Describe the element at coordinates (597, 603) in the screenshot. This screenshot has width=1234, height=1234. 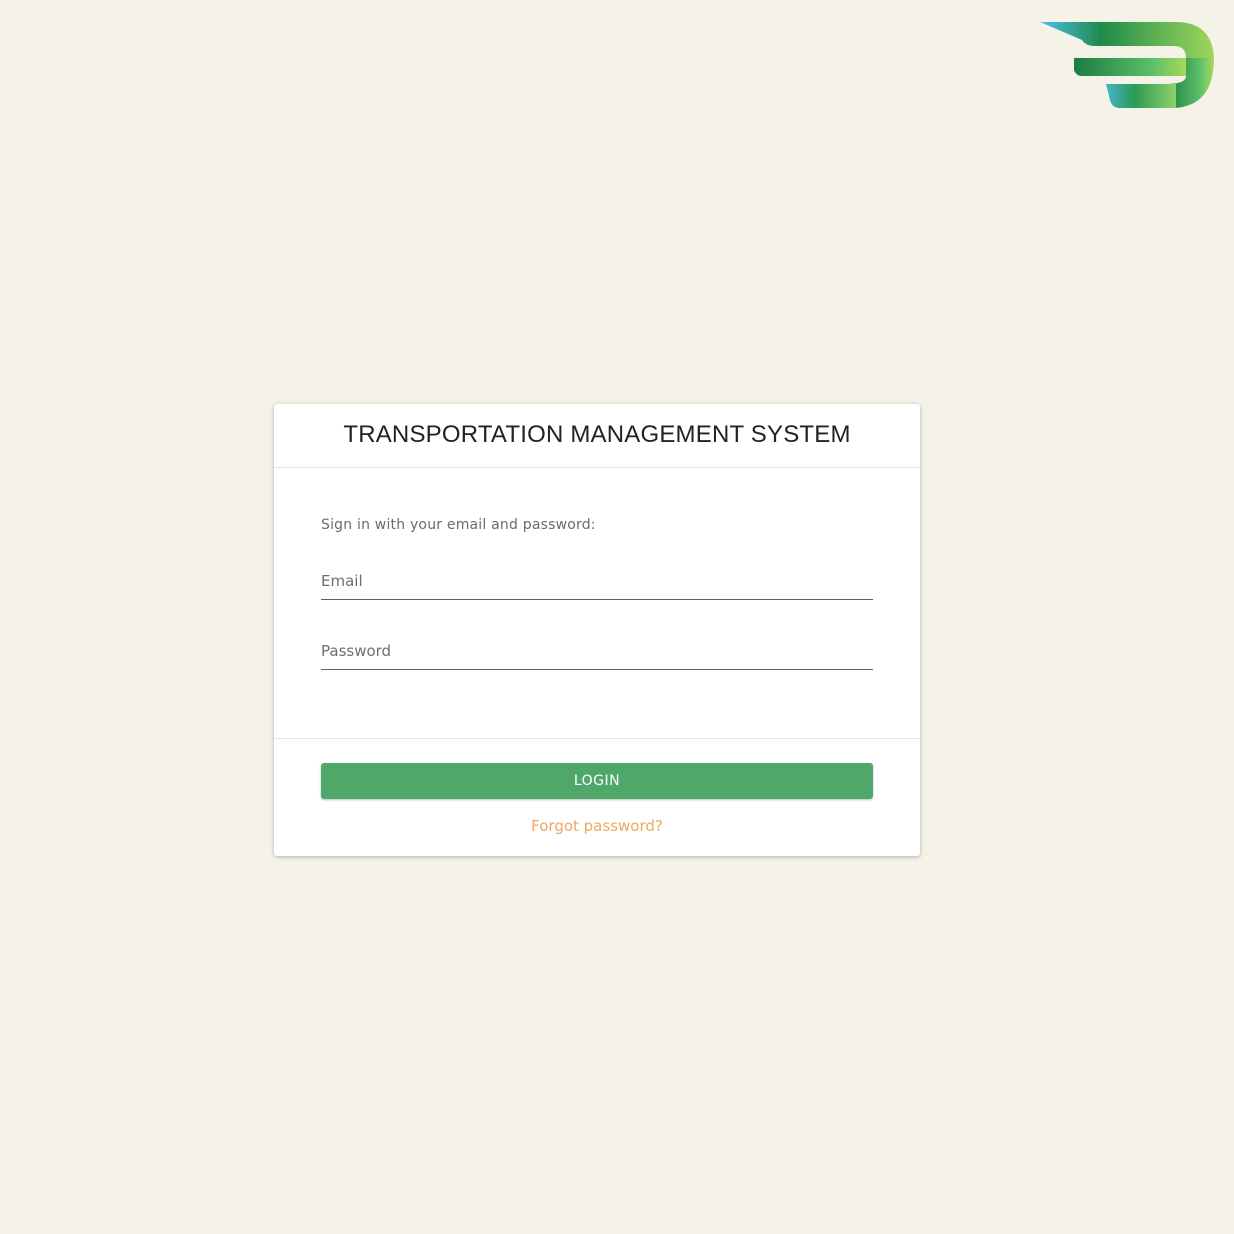
I see `login-form: Sign in with your email and password:` at that location.